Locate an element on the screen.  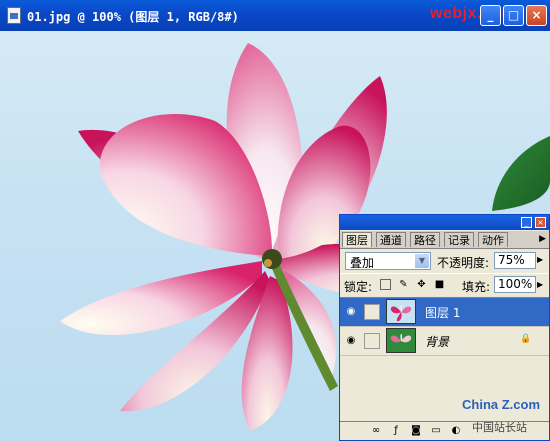
tab-paths: 路径 is located at coordinates (425, 239).